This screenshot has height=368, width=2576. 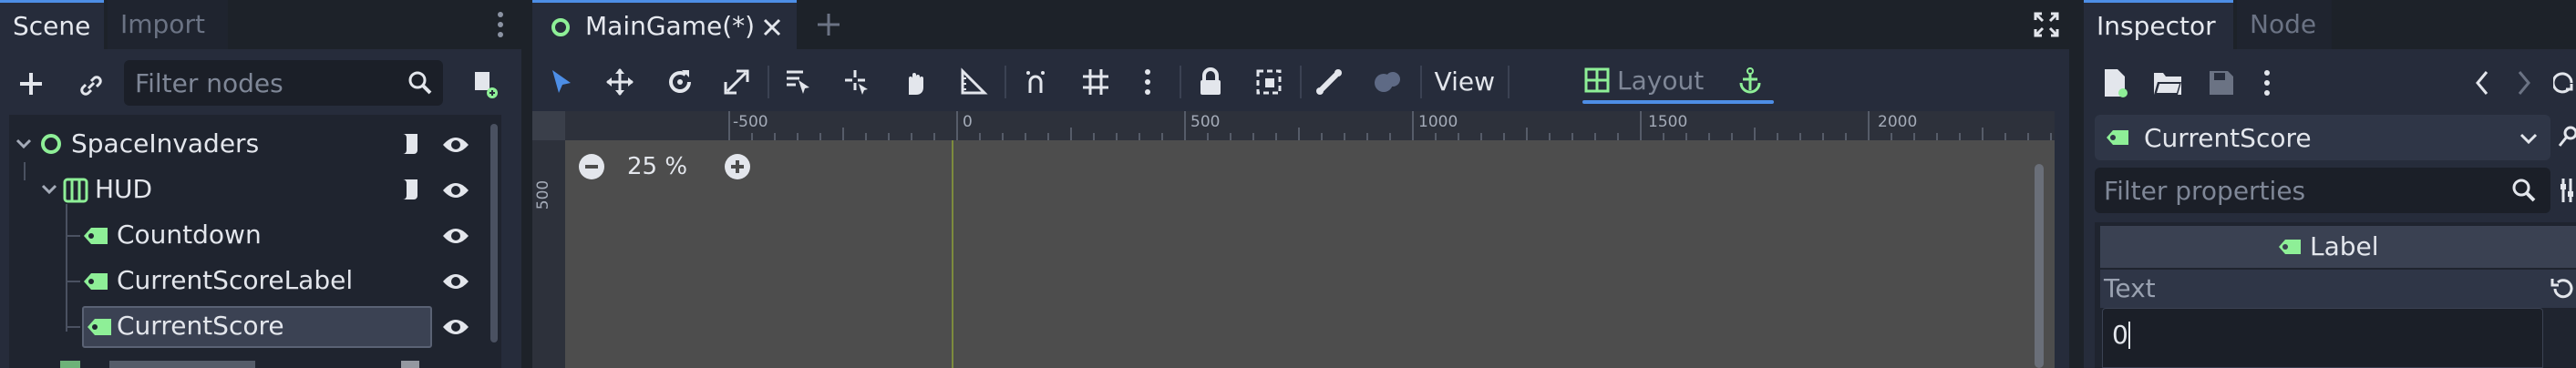 I want to click on history-back-icon, so click(x=2482, y=83).